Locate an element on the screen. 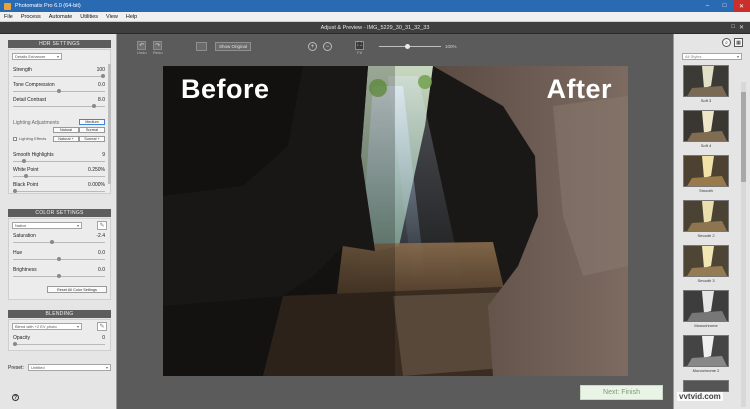 The height and width of the screenshot is (409, 750). blending-header: BLENDING is located at coordinates (59, 314).